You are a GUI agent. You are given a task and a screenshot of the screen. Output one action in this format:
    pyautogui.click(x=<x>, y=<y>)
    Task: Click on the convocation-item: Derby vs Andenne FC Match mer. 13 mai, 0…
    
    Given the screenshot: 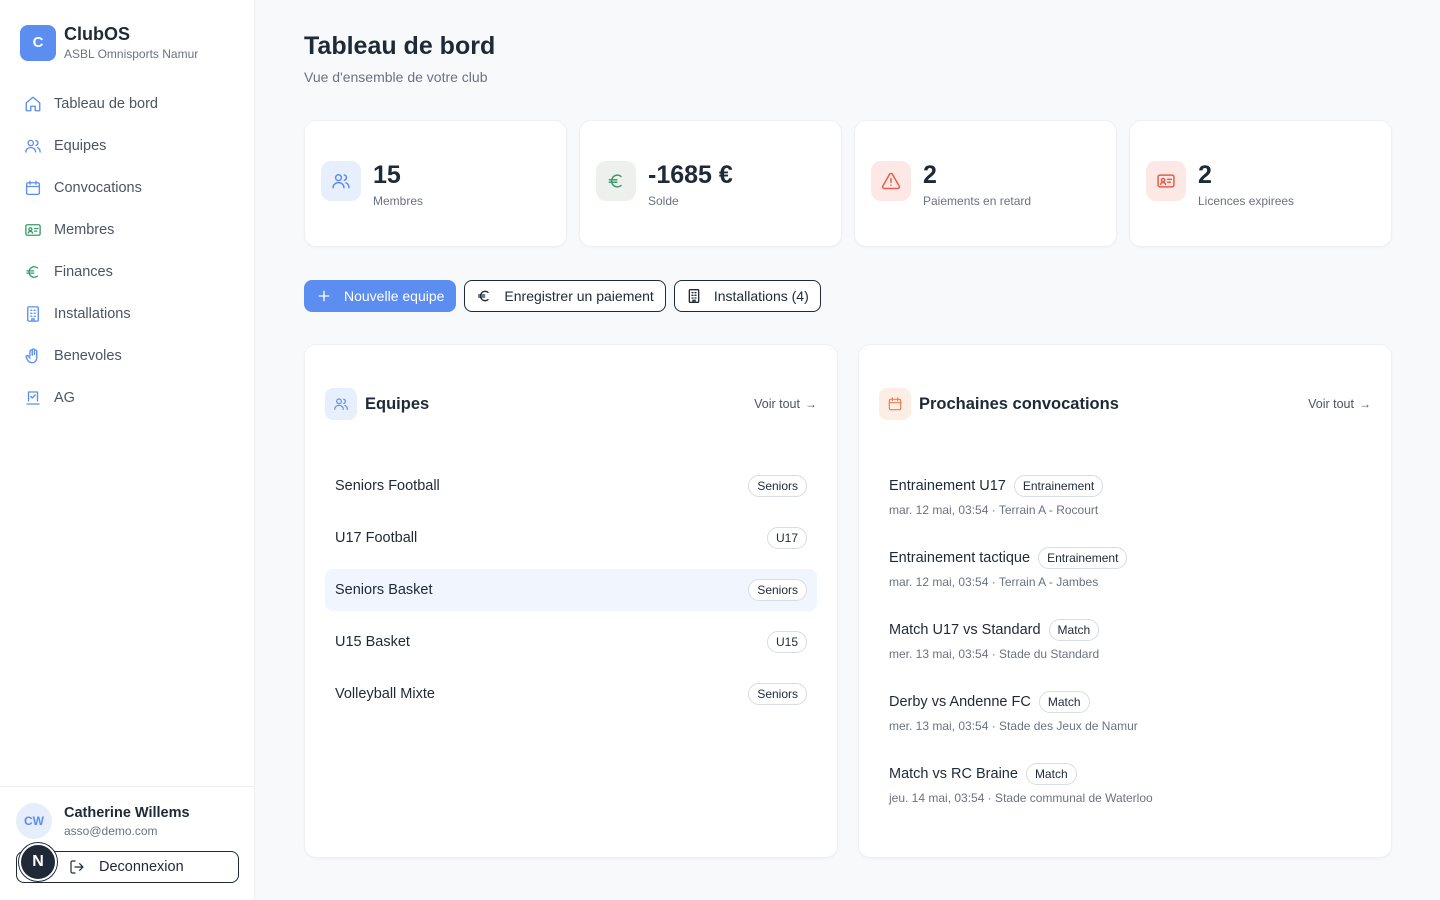 What is the action you would take?
    pyautogui.click(x=1130, y=727)
    